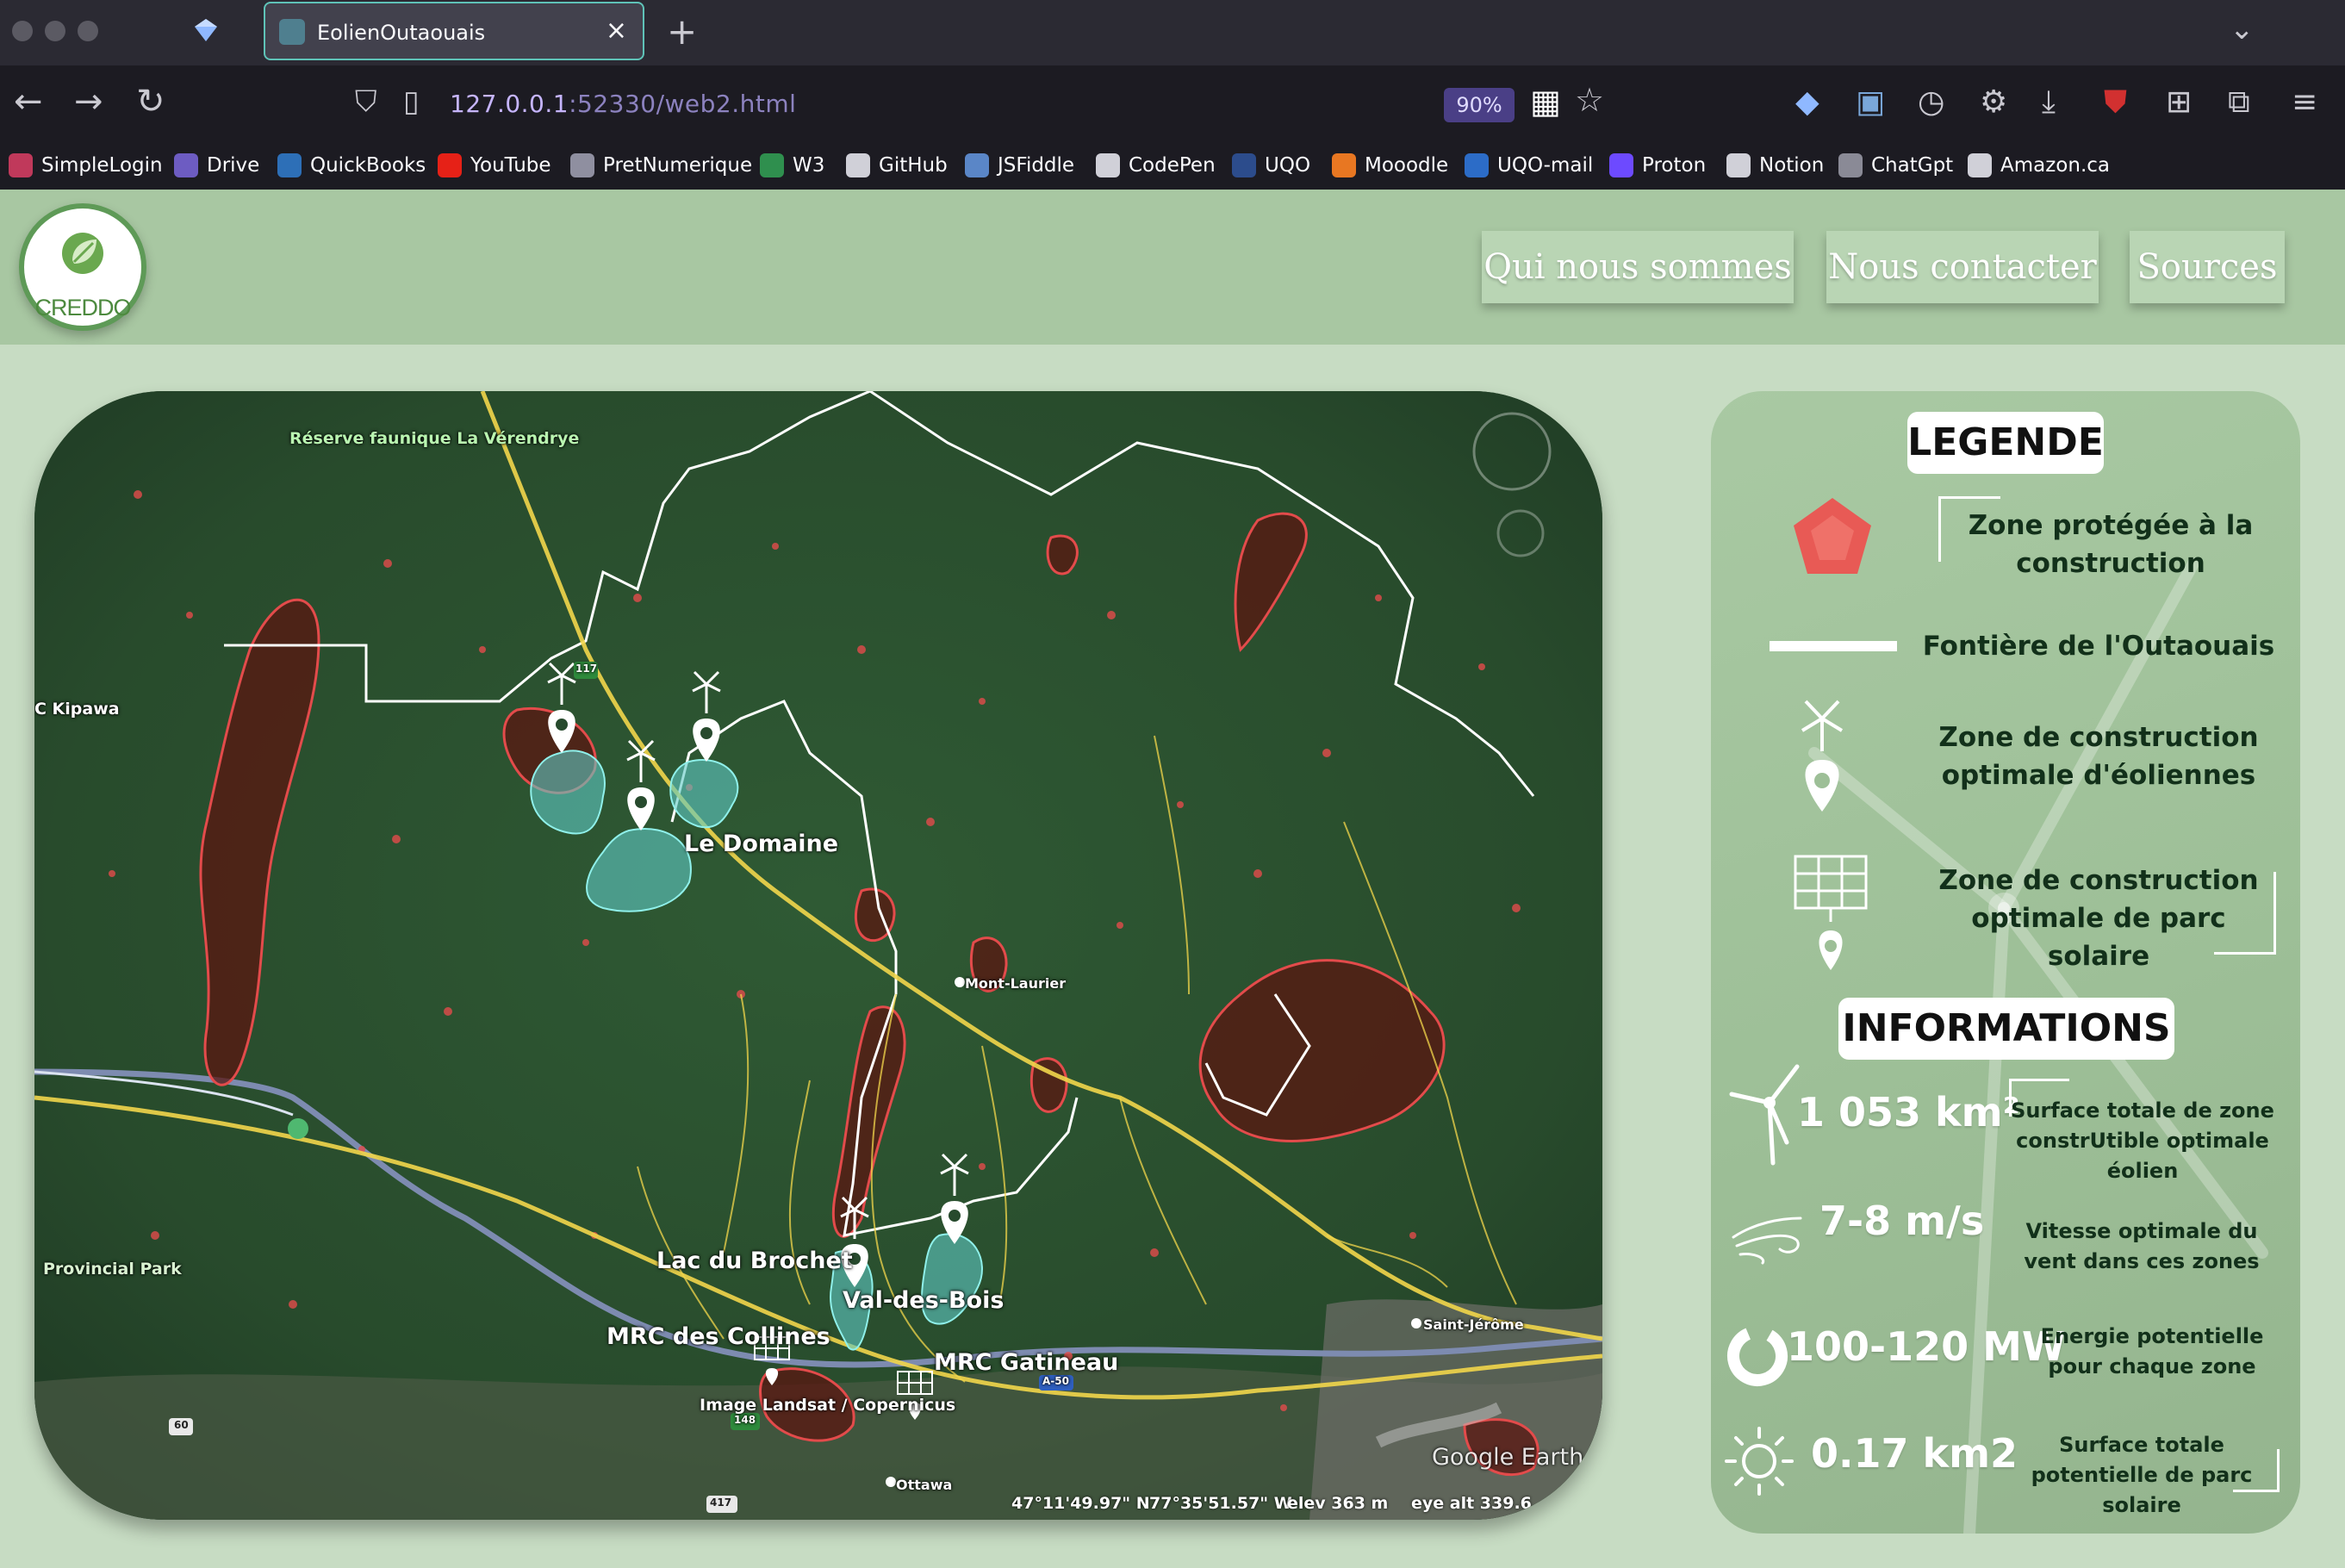 This screenshot has height=1568, width=2345. What do you see at coordinates (2179, 102) in the screenshot?
I see `extensions-grid-icon: ⊞` at bounding box center [2179, 102].